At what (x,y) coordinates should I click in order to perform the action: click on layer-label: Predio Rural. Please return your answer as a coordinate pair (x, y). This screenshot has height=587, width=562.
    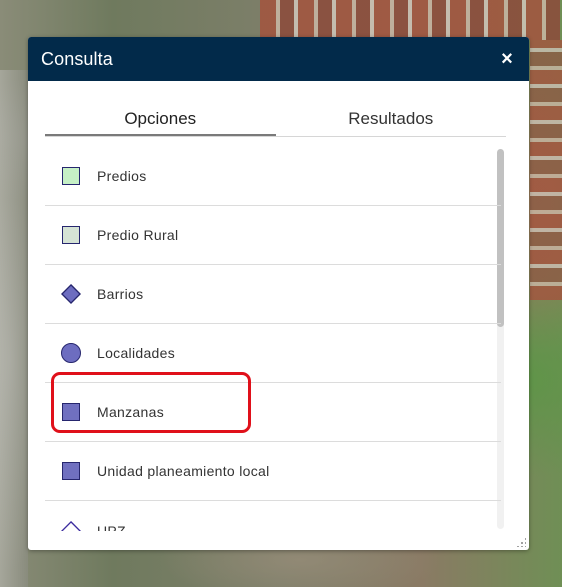
    Looking at the image, I should click on (138, 235).